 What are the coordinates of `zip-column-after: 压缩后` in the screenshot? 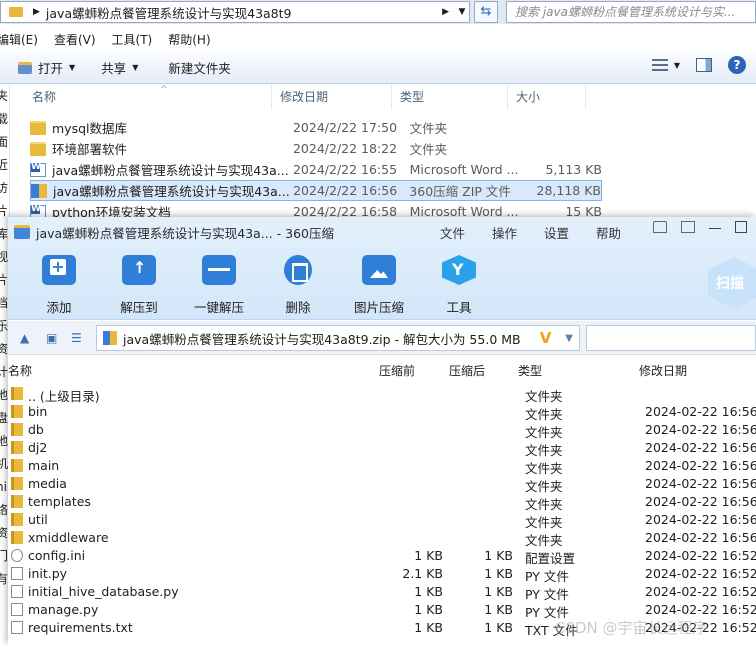 It's located at (467, 370).